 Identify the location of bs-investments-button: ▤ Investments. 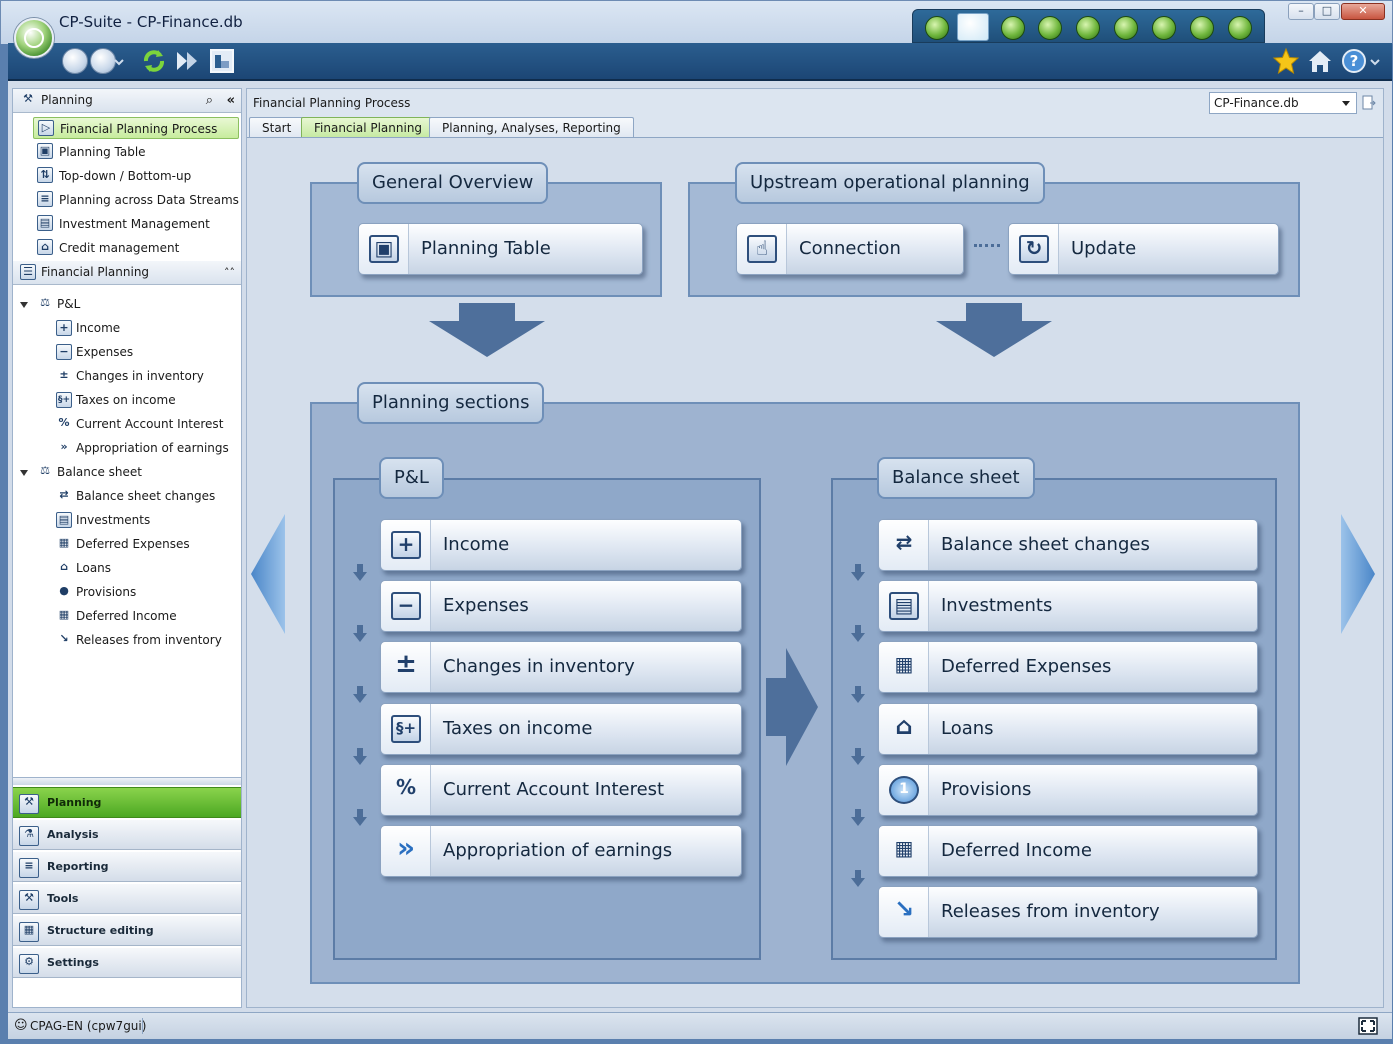
(1068, 606).